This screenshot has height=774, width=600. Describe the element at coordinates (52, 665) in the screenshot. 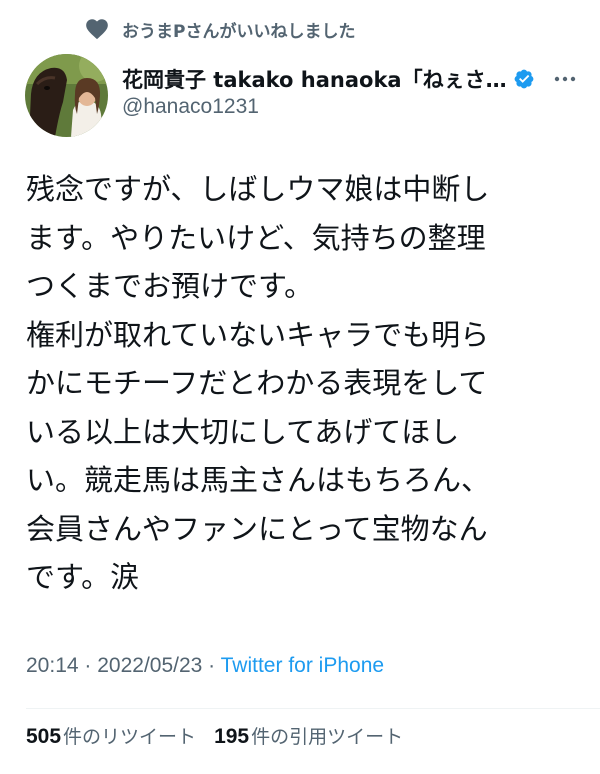

I see `tweet-time: 20:14` at that location.